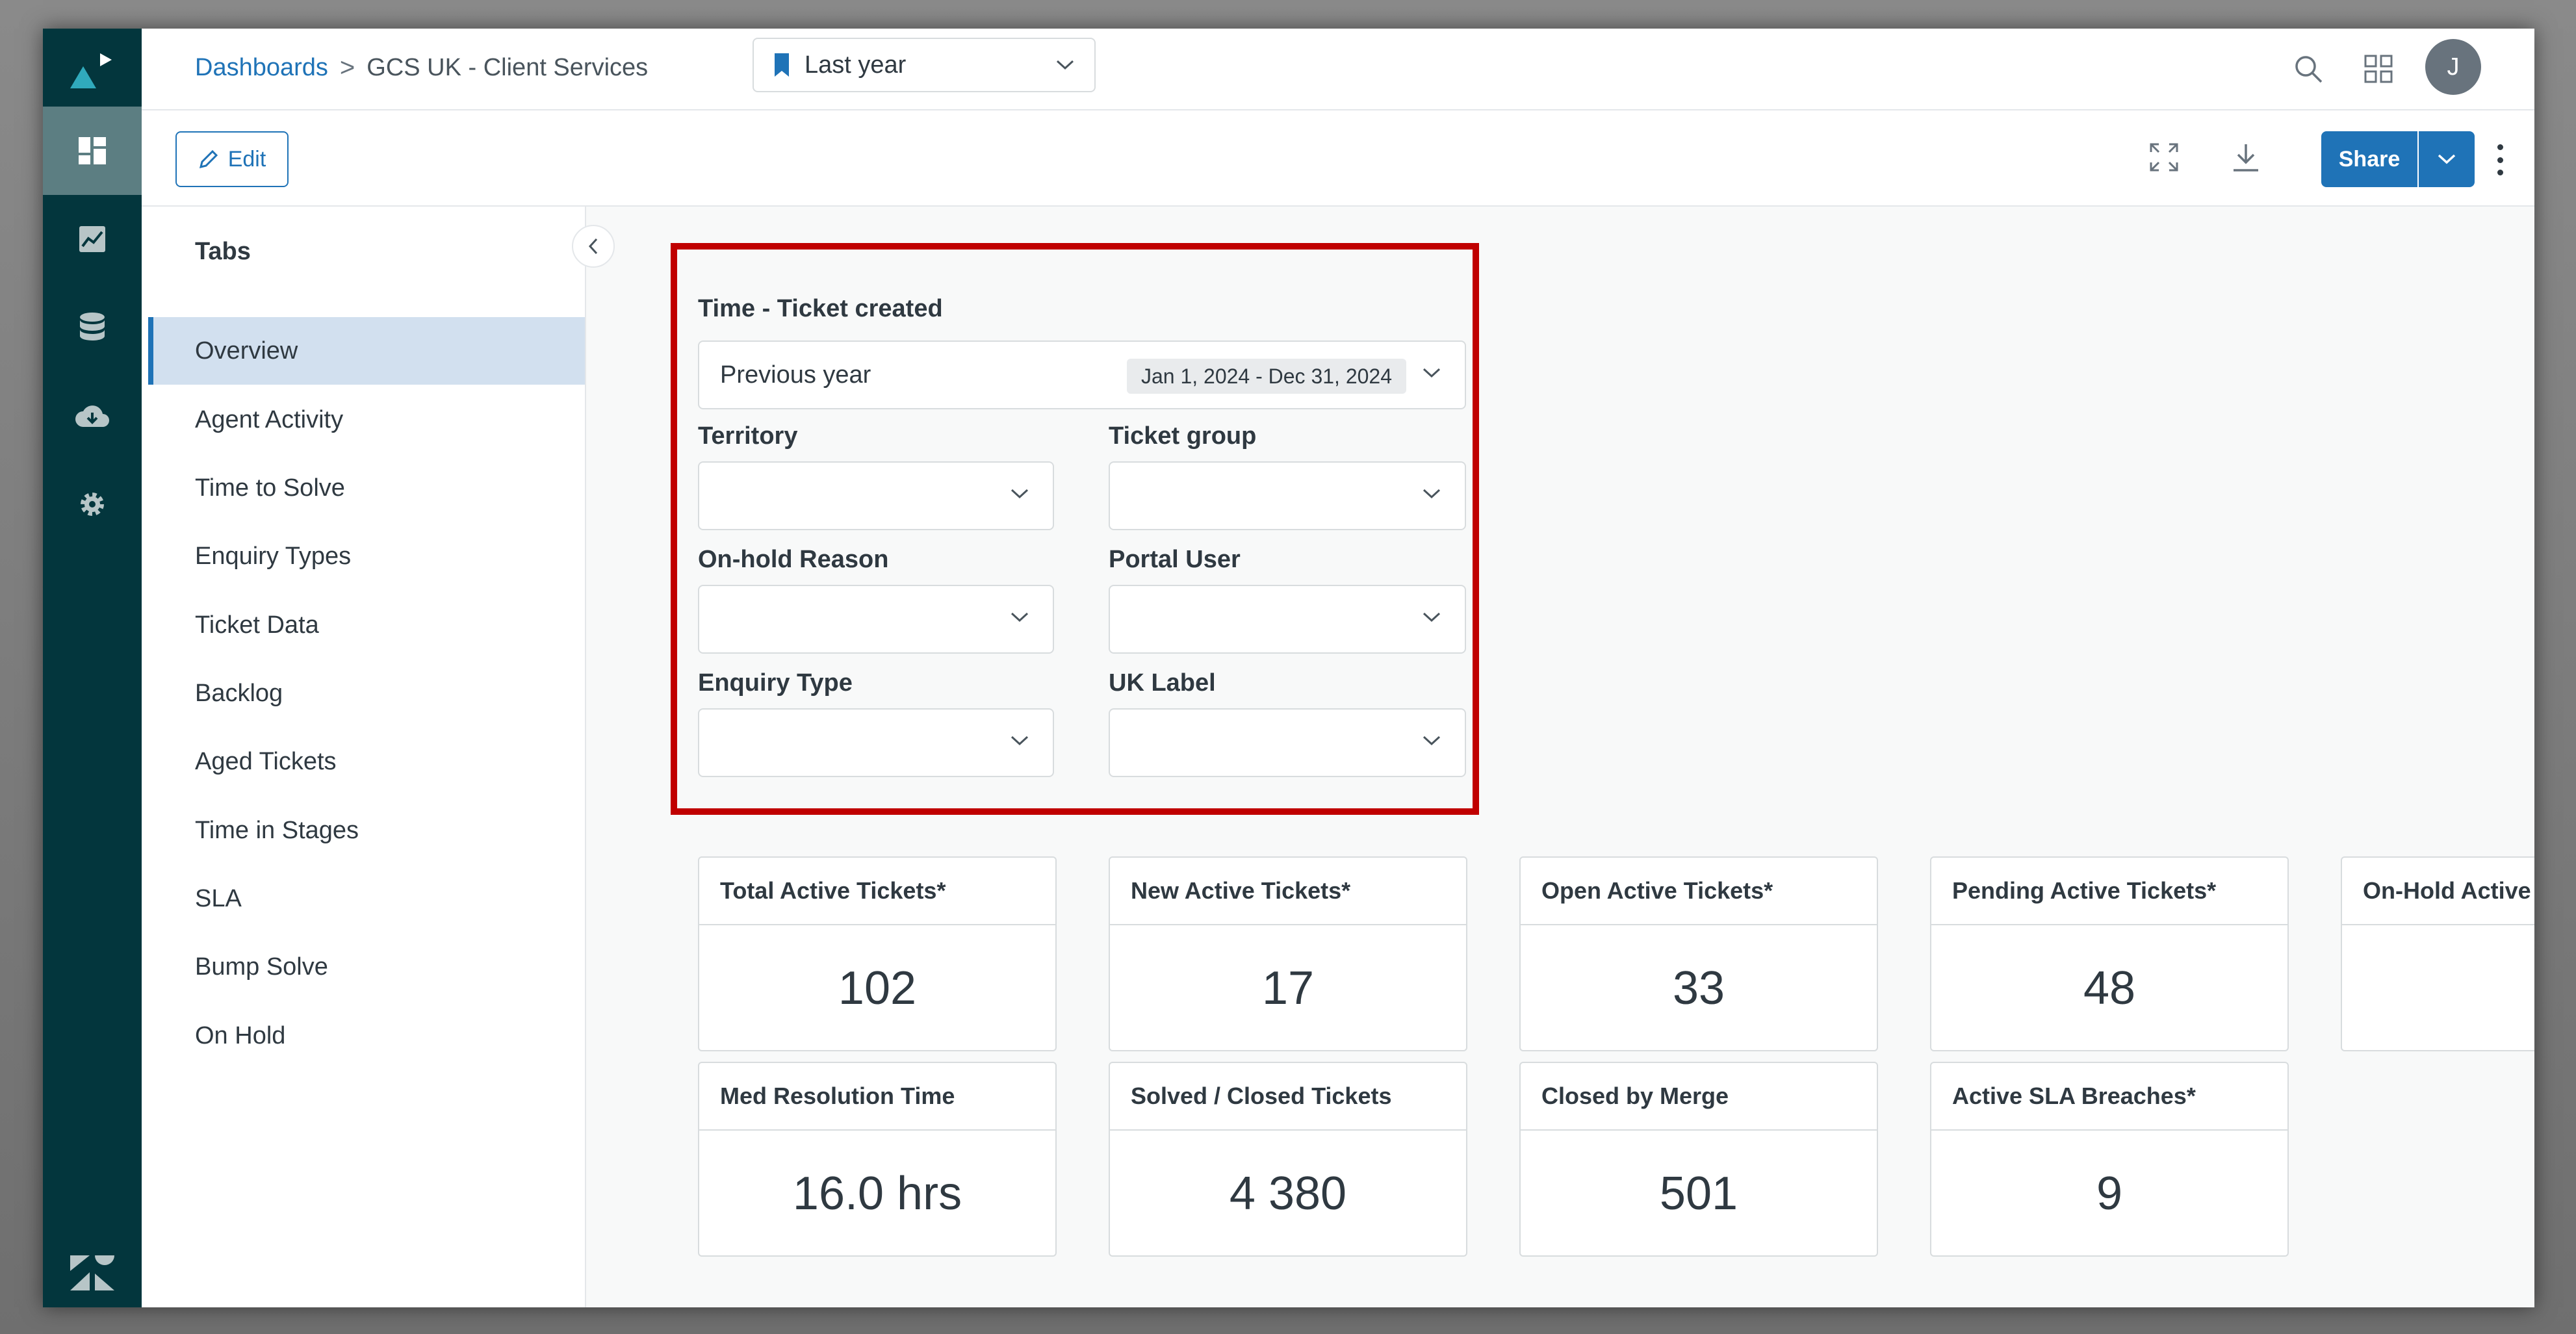  I want to click on kpi-card-open-active: Open Active Tickets* 33, so click(1699, 953).